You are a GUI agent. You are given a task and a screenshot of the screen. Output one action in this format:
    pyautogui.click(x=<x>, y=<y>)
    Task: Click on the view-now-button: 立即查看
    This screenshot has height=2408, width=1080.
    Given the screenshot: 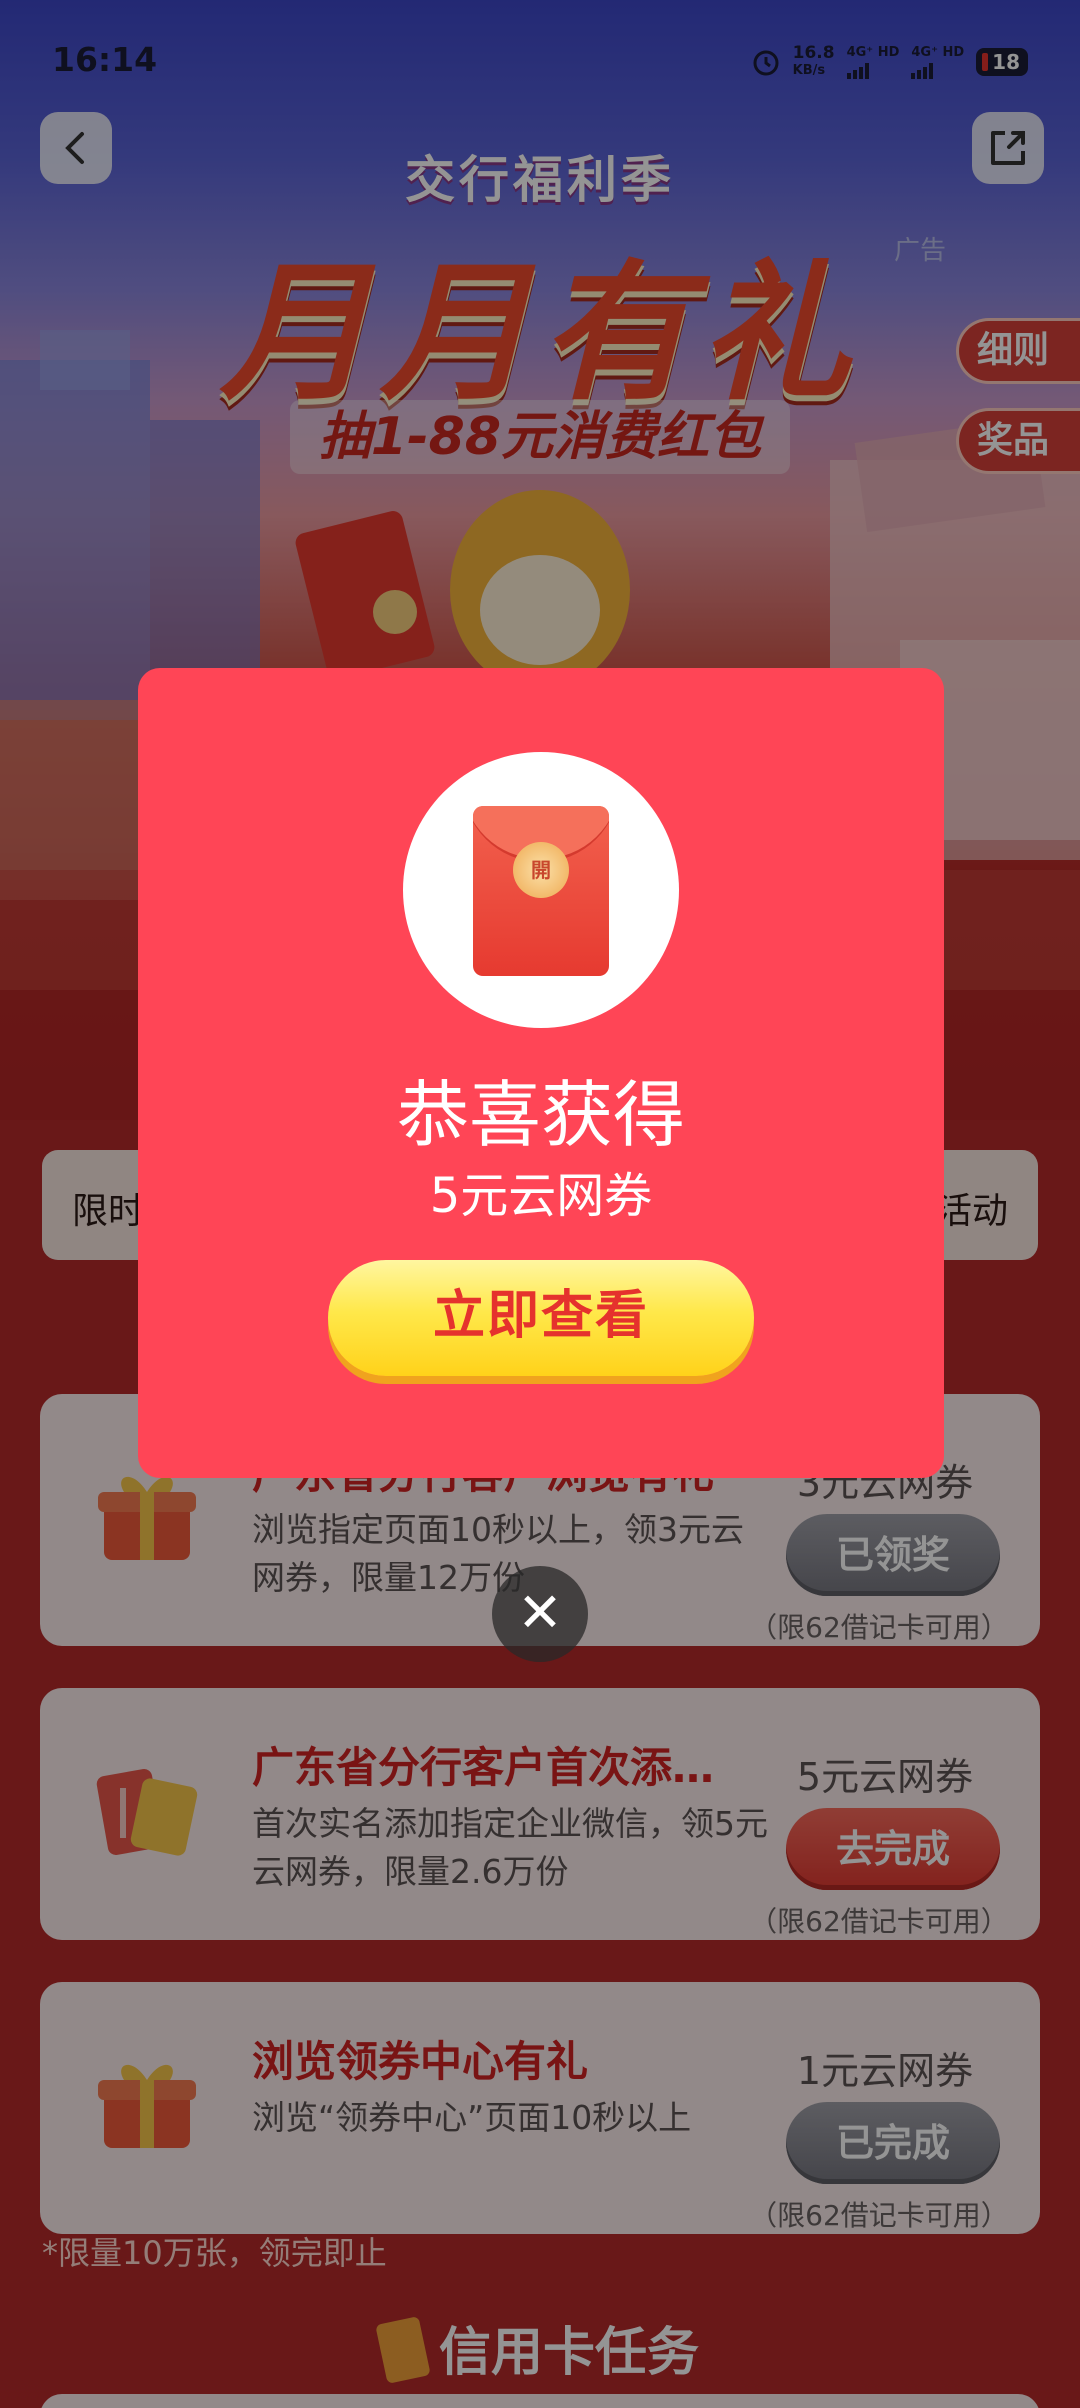 What is the action you would take?
    pyautogui.click(x=541, y=1318)
    